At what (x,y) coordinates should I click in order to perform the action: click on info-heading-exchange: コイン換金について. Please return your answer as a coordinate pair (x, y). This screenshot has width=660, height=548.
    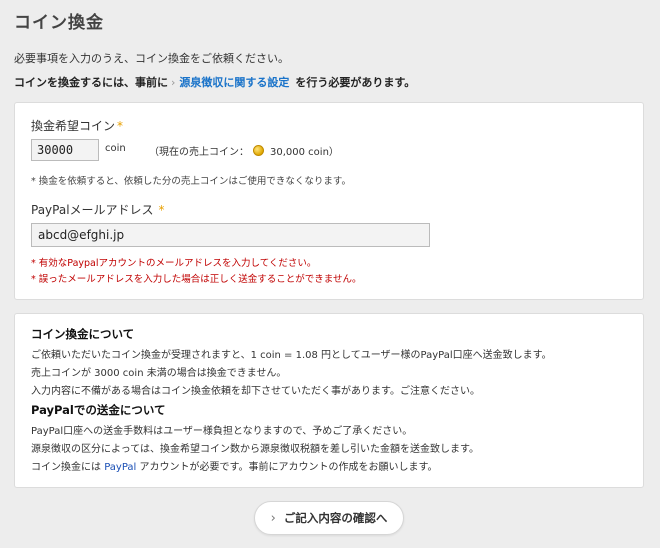
    Looking at the image, I should click on (83, 334).